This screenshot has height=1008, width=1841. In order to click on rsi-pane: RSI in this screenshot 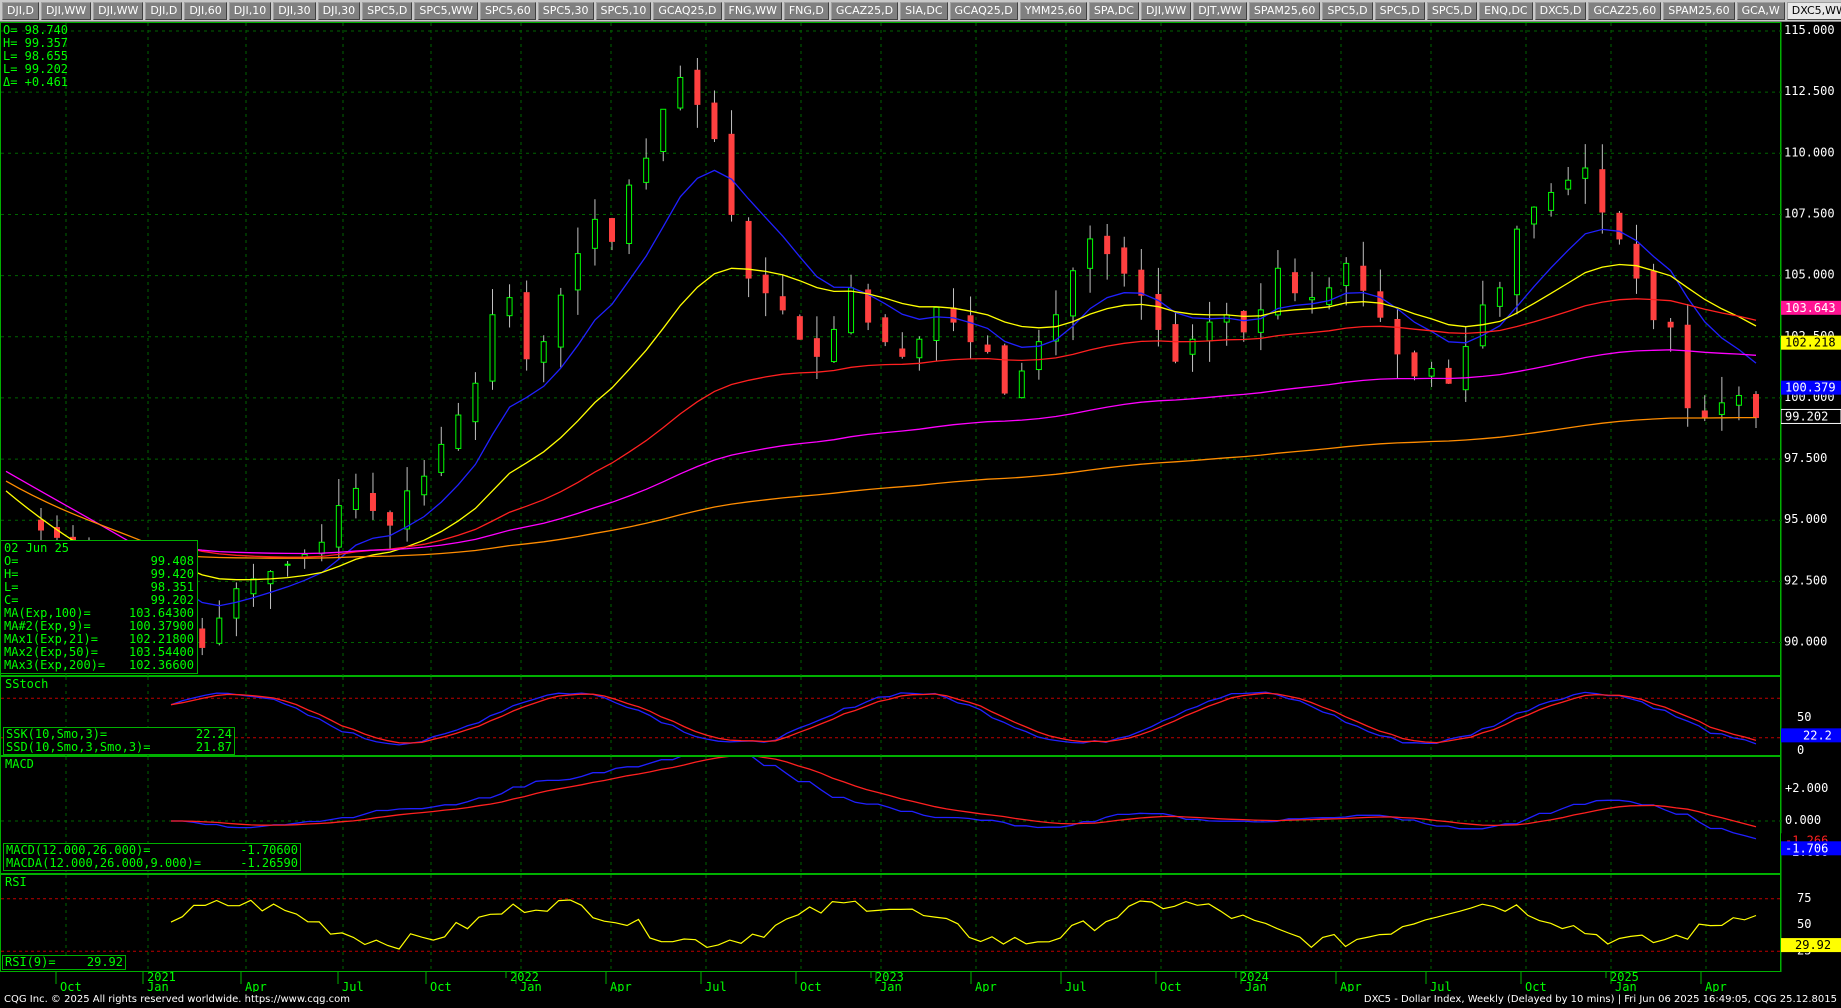, I will do `click(891, 923)`.